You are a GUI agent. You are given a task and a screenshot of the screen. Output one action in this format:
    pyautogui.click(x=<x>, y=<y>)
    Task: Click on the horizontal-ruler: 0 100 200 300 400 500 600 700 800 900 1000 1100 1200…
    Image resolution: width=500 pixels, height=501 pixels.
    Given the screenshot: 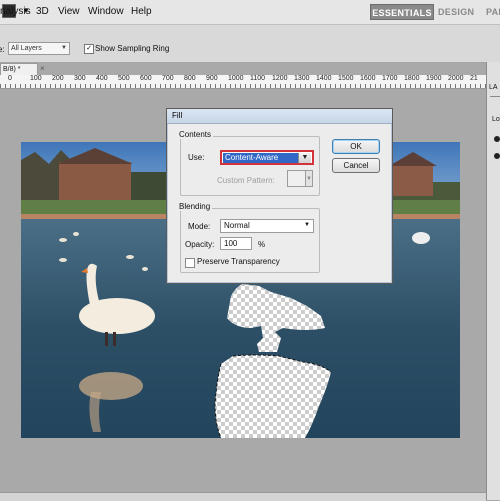 What is the action you would take?
    pyautogui.click(x=243, y=82)
    